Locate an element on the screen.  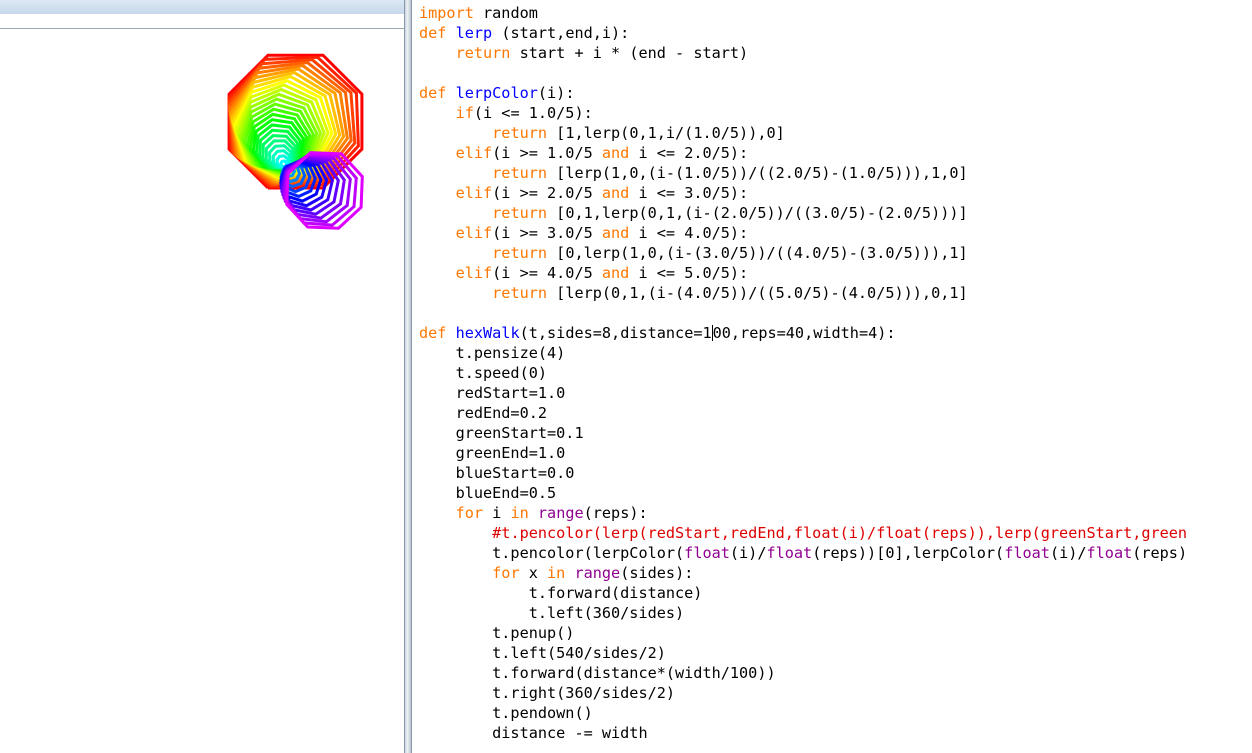
code-token-definition: lerpColor is located at coordinates (496, 93).